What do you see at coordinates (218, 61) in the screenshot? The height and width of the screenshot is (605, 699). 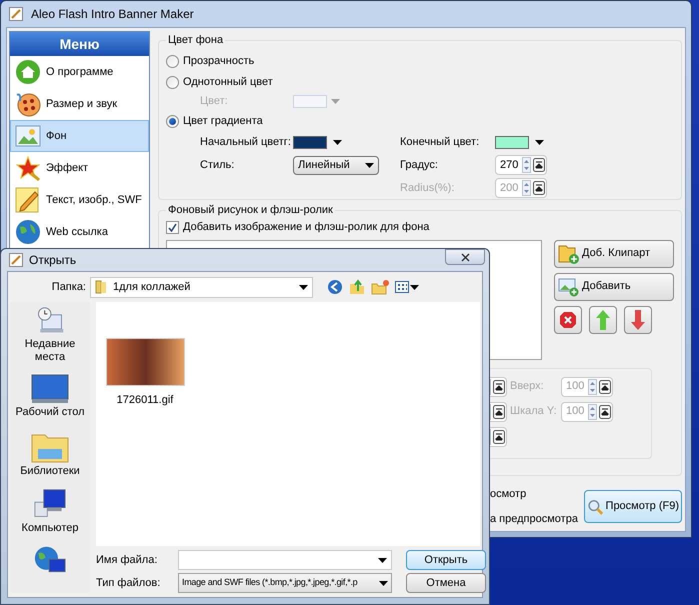 I see `radio-label: Прозрачность` at bounding box center [218, 61].